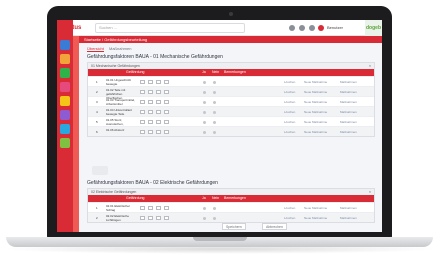  What do you see at coordinates (274, 226) in the screenshot?
I see `cancel-button: Abbrechen` at bounding box center [274, 226].